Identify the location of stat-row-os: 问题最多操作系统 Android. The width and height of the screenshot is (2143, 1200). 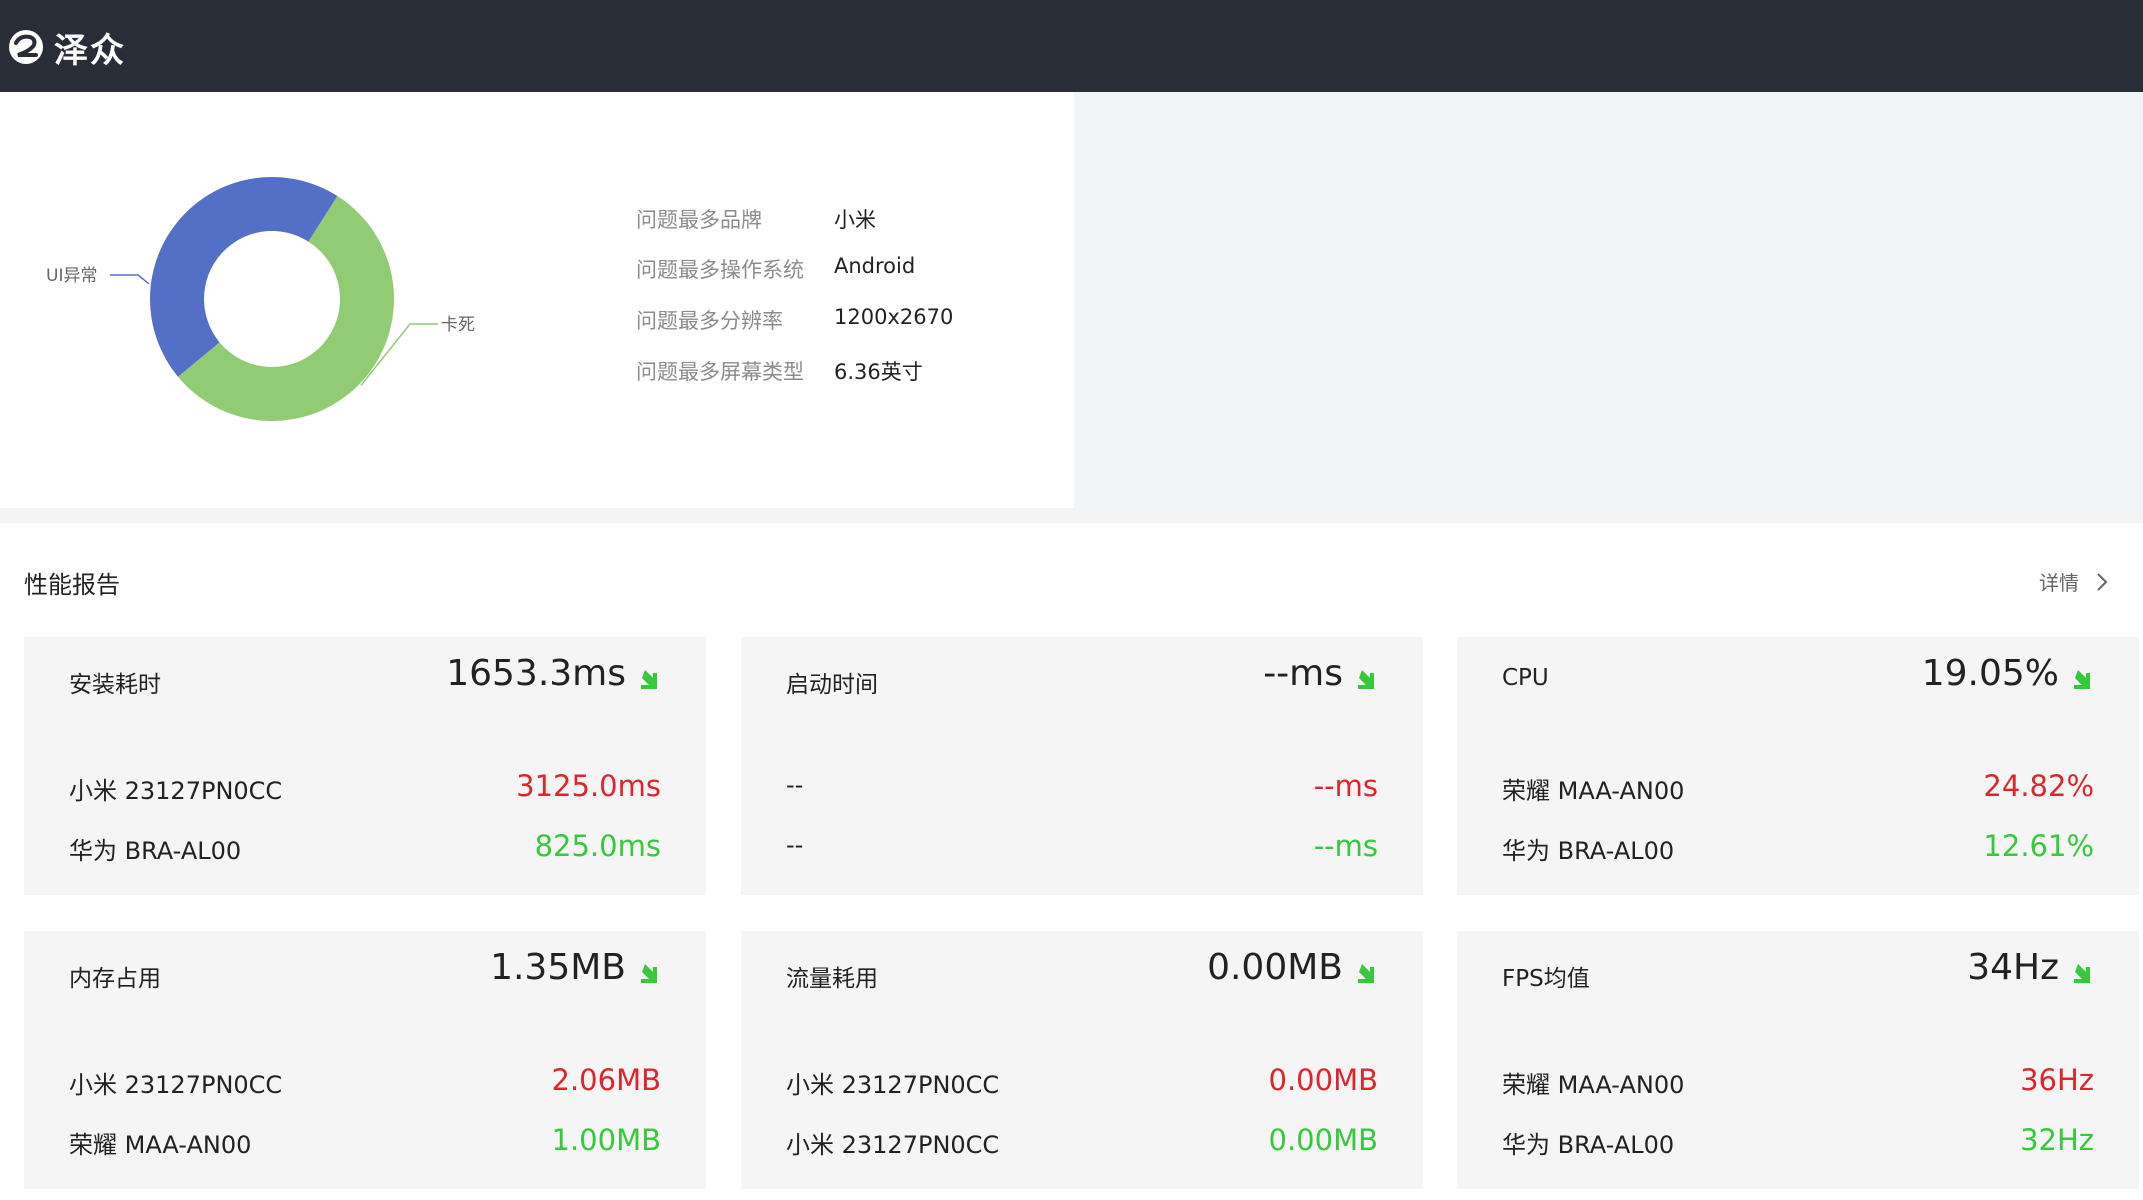
(856, 269).